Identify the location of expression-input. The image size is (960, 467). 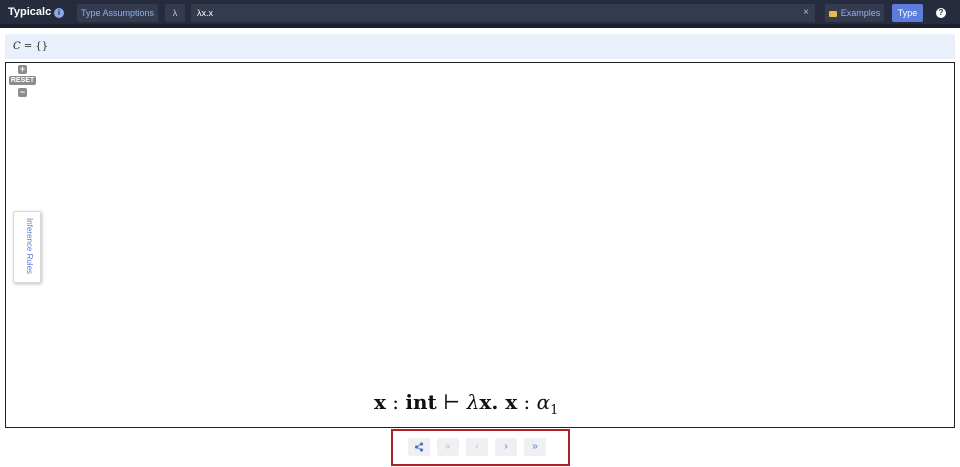
(503, 13).